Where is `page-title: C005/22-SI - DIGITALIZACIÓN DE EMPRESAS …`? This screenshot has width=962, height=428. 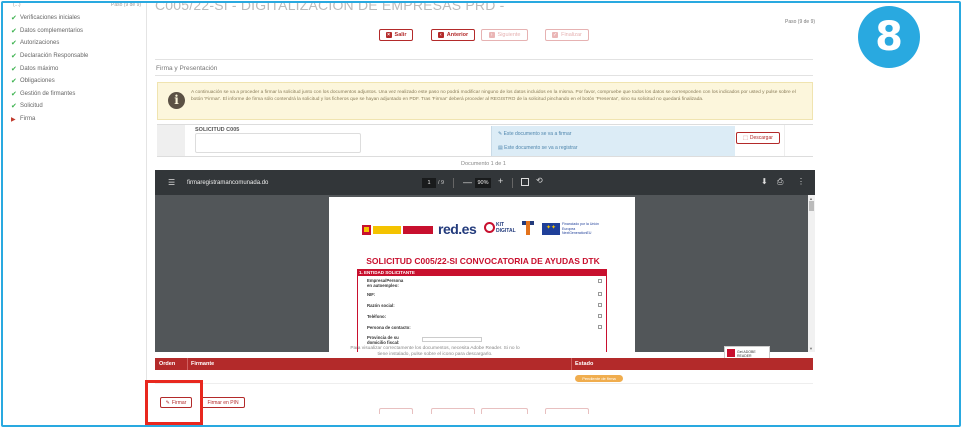
page-title: C005/22-SI - DIGITALIZACIÓN DE EMPRESAS … is located at coordinates (330, 7).